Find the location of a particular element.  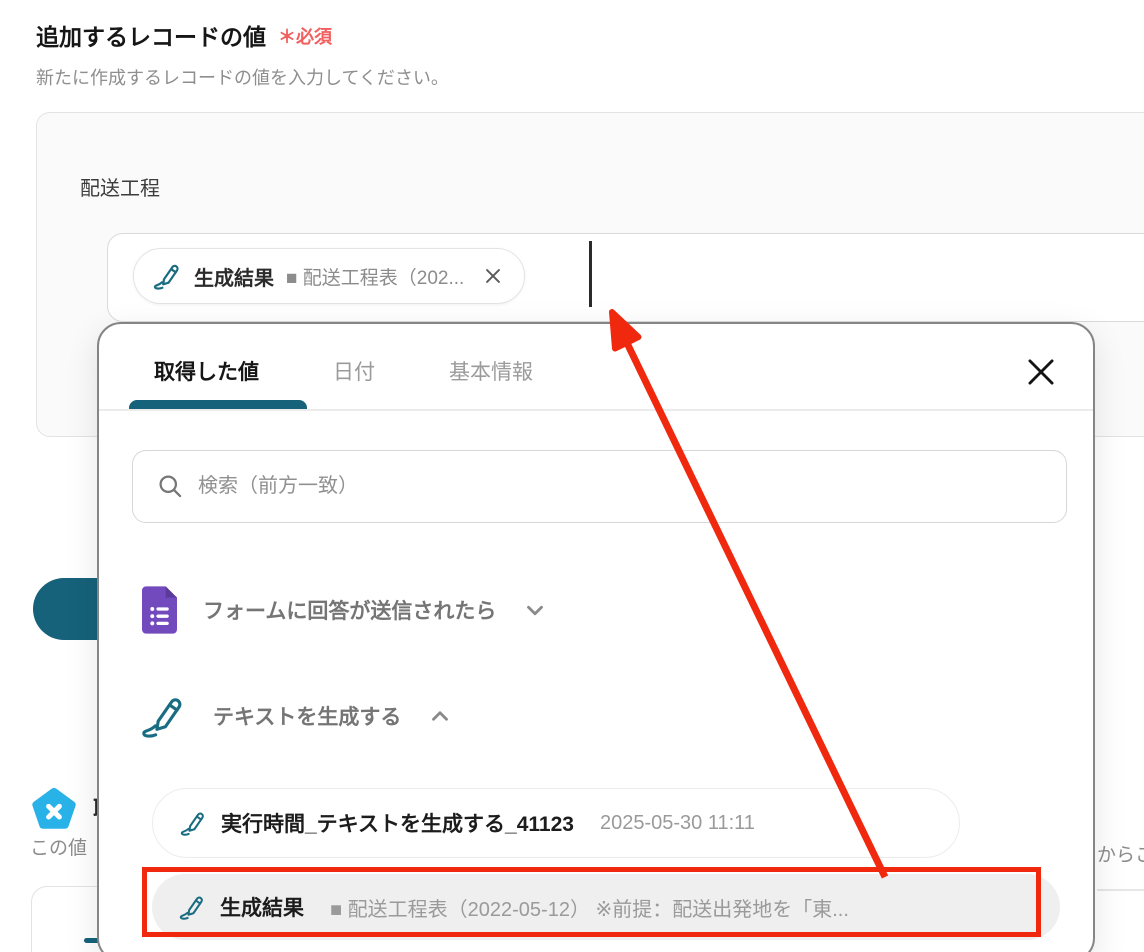

tab-basic-info: 基本情報 is located at coordinates (491, 371).